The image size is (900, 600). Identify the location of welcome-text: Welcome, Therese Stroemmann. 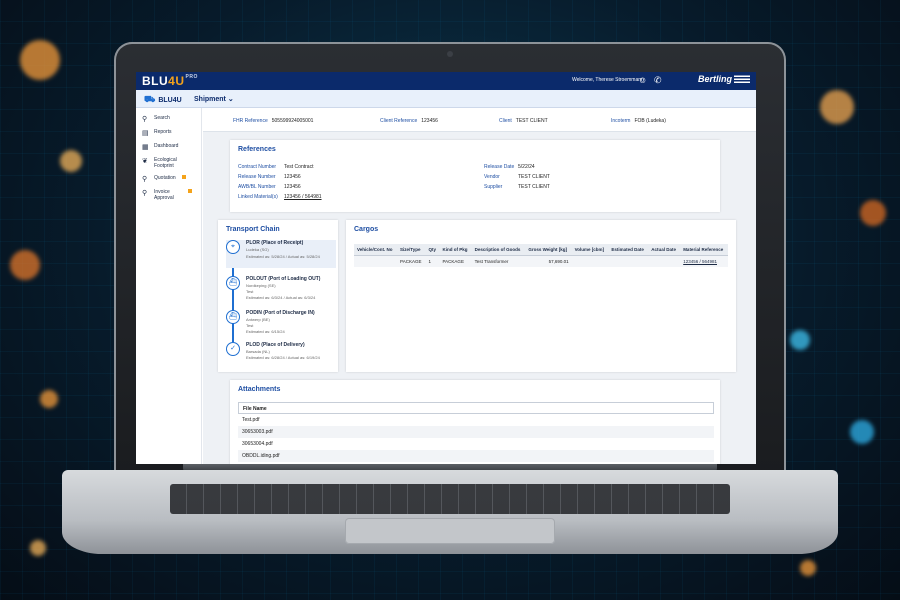
(608, 80).